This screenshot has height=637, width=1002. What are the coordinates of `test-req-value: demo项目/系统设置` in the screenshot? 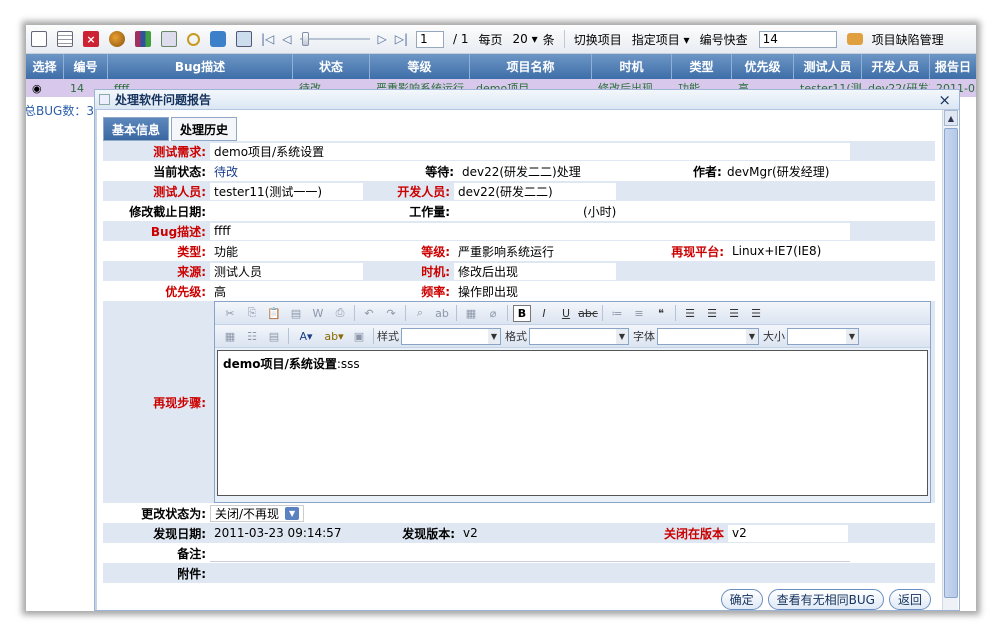 It's located at (530, 151).